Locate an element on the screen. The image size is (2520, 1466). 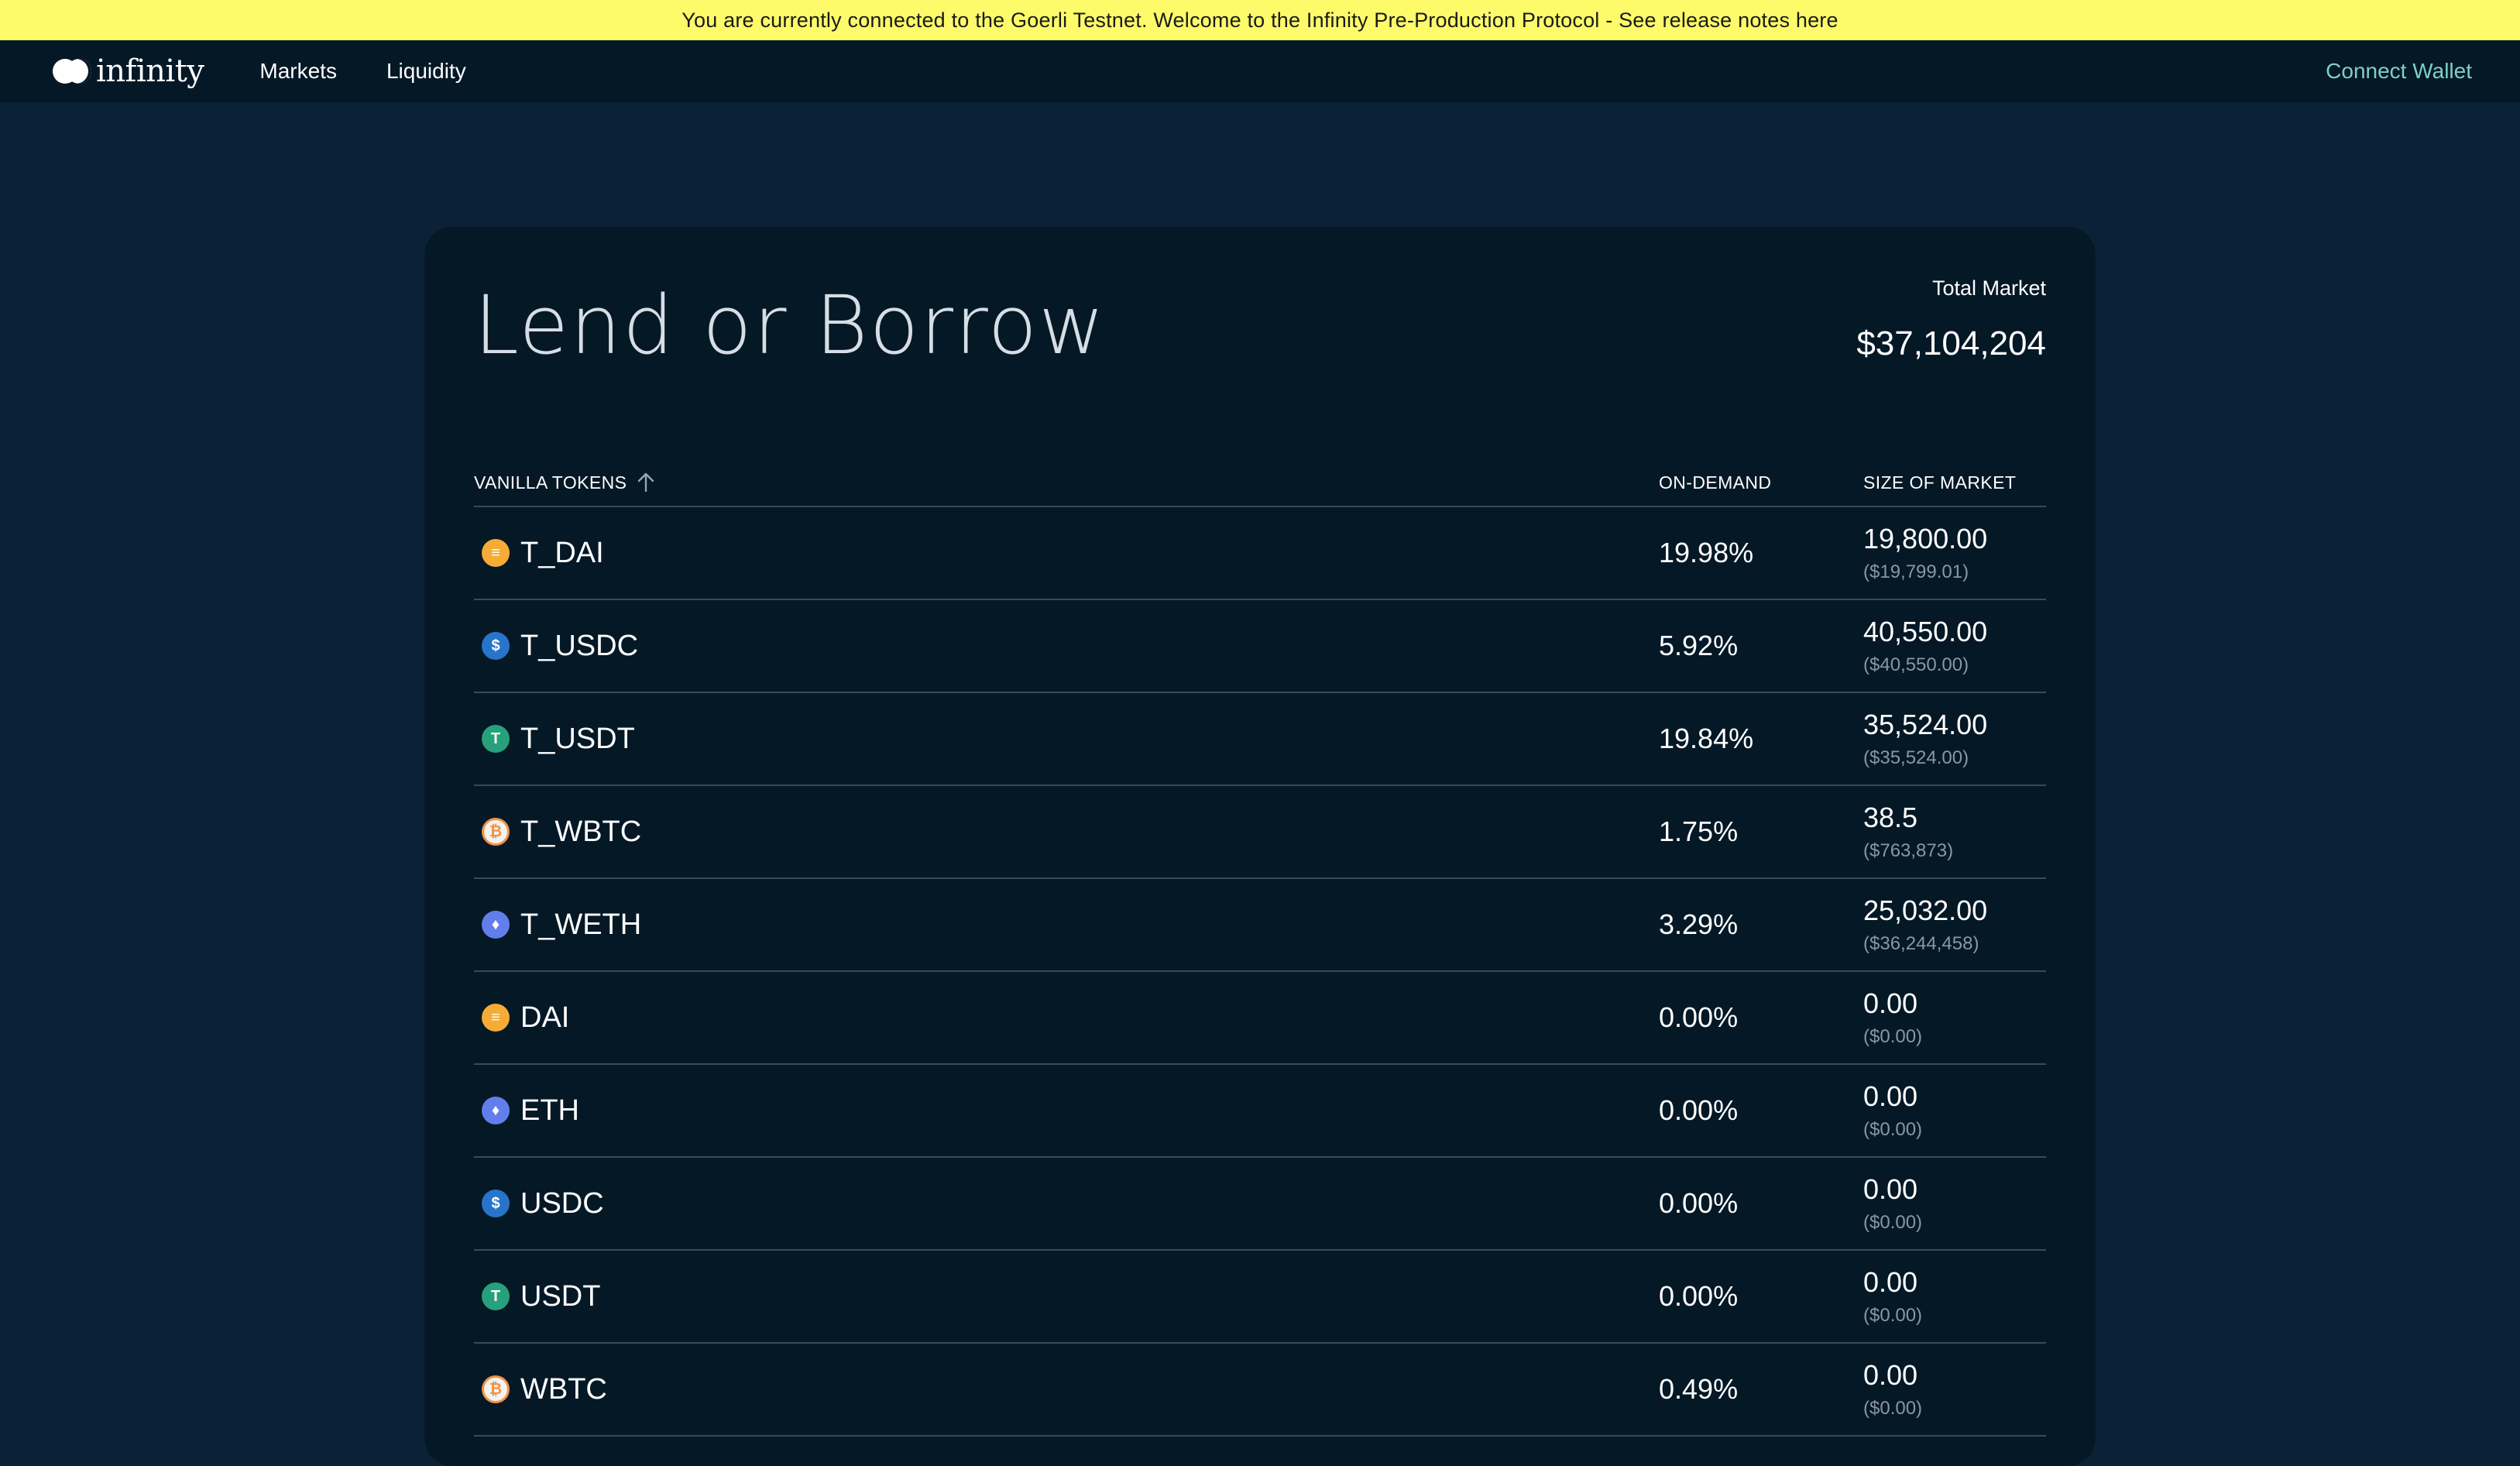
infinity-logo: infinity is located at coordinates (129, 71).